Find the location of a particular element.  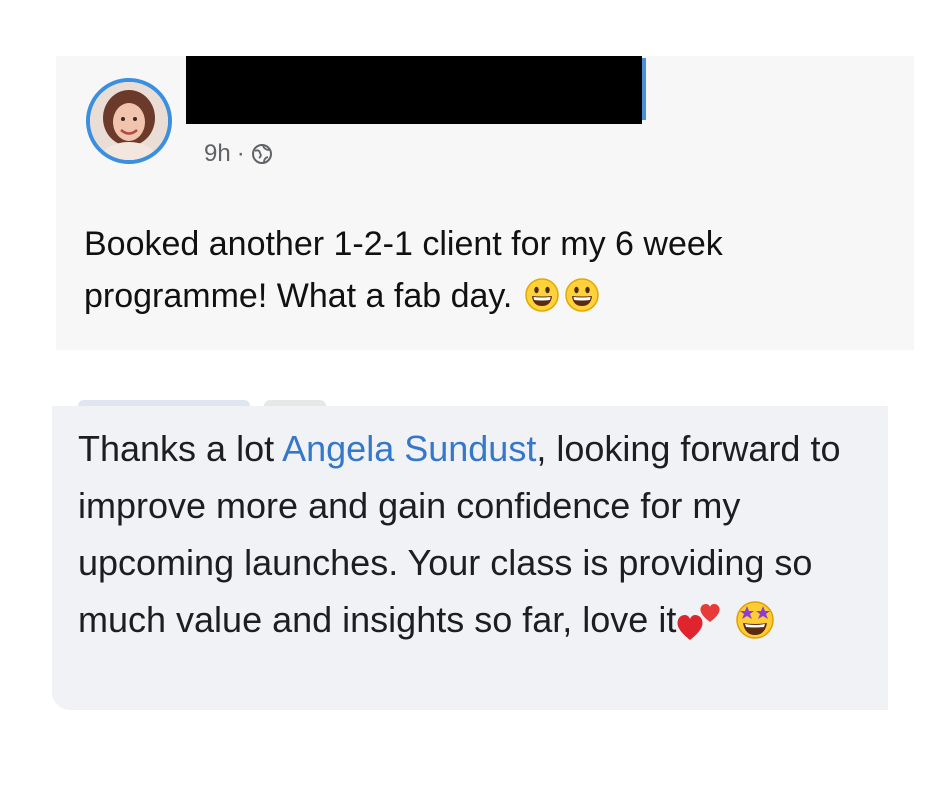

comment-text-start: Thanks a lot is located at coordinates (180, 448).